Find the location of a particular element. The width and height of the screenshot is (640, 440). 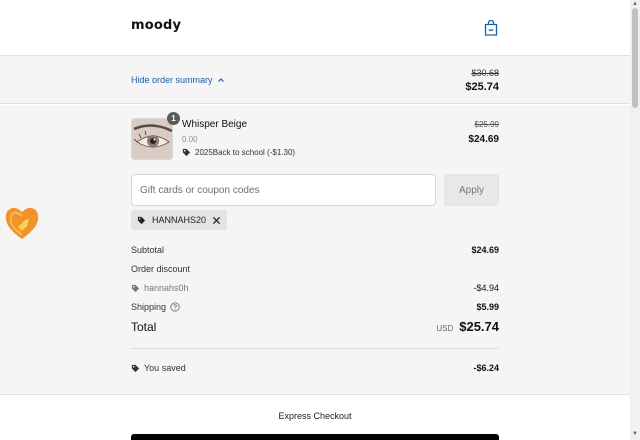

order-discount-label: Order discount is located at coordinates (161, 269).